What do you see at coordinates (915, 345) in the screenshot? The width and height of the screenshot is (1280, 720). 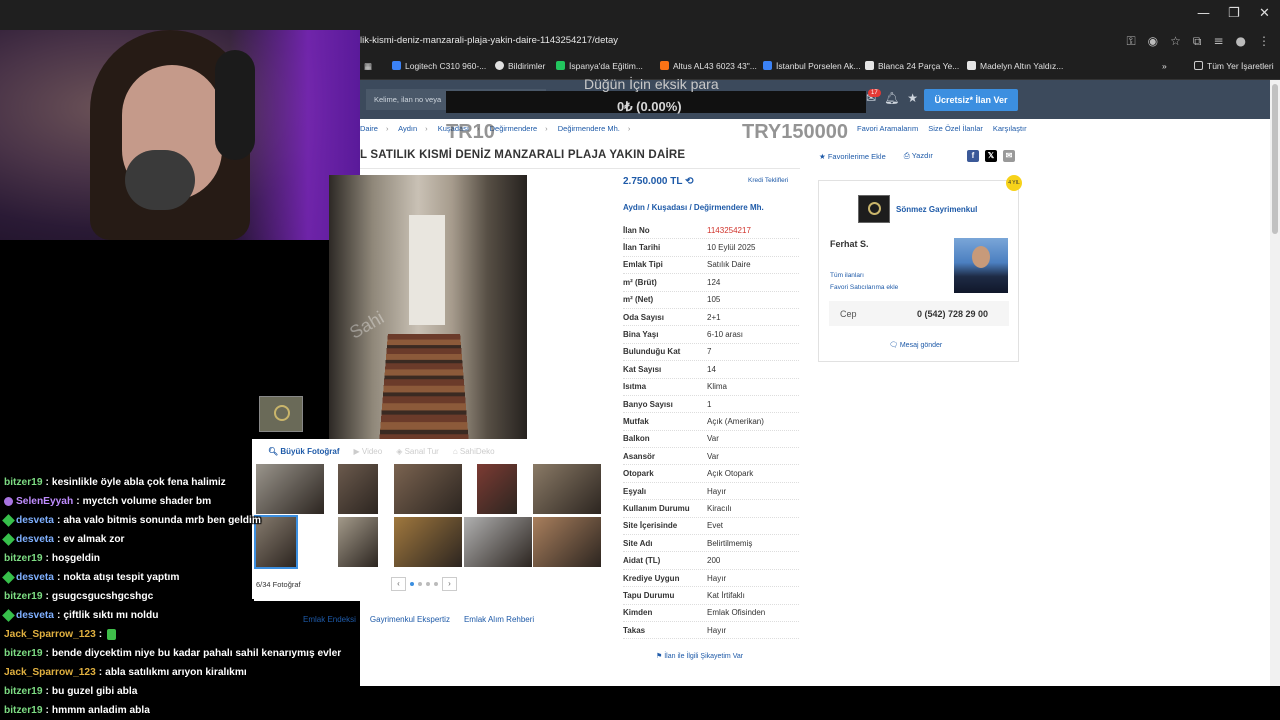 I see `send-message-link: 🗨︎ Mesaj gönder` at bounding box center [915, 345].